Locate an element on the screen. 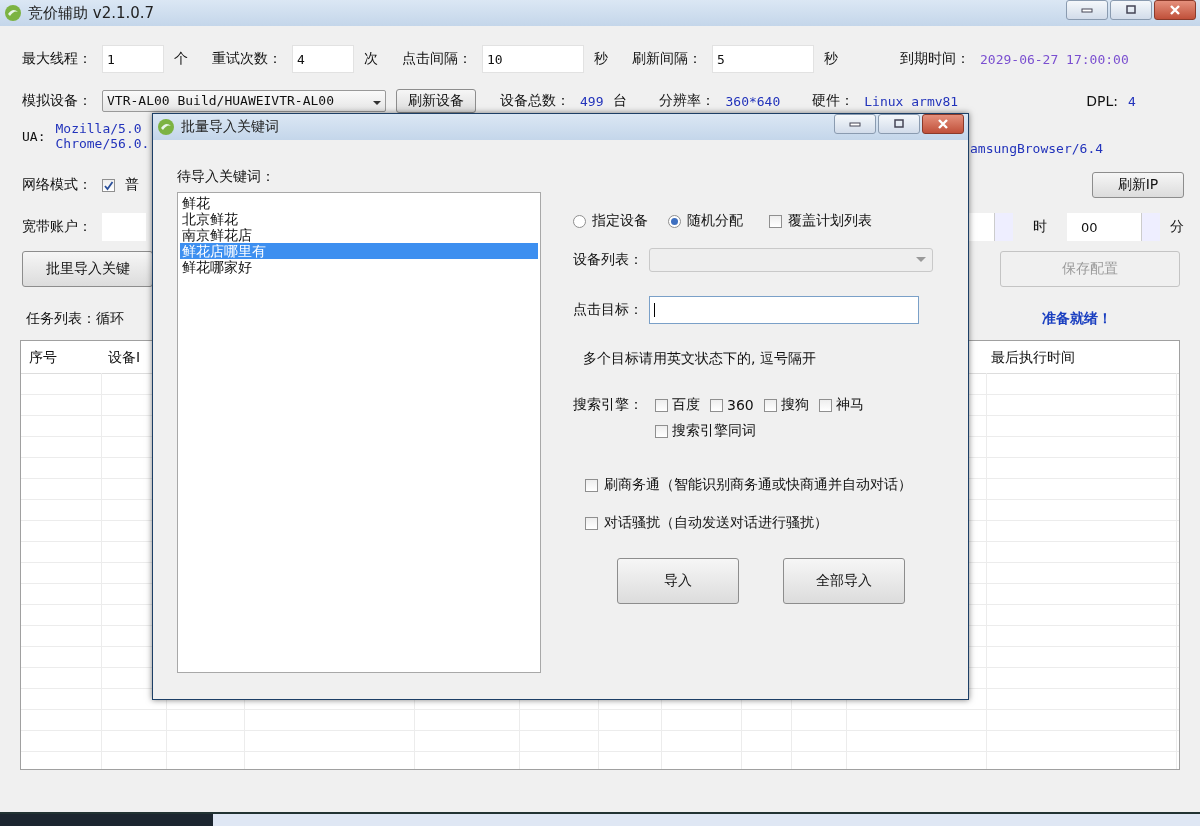 The width and height of the screenshot is (1200, 826). checkbox-label: 刷商务通（智能识别商务通或快商通并自动对话） is located at coordinates (758, 485).